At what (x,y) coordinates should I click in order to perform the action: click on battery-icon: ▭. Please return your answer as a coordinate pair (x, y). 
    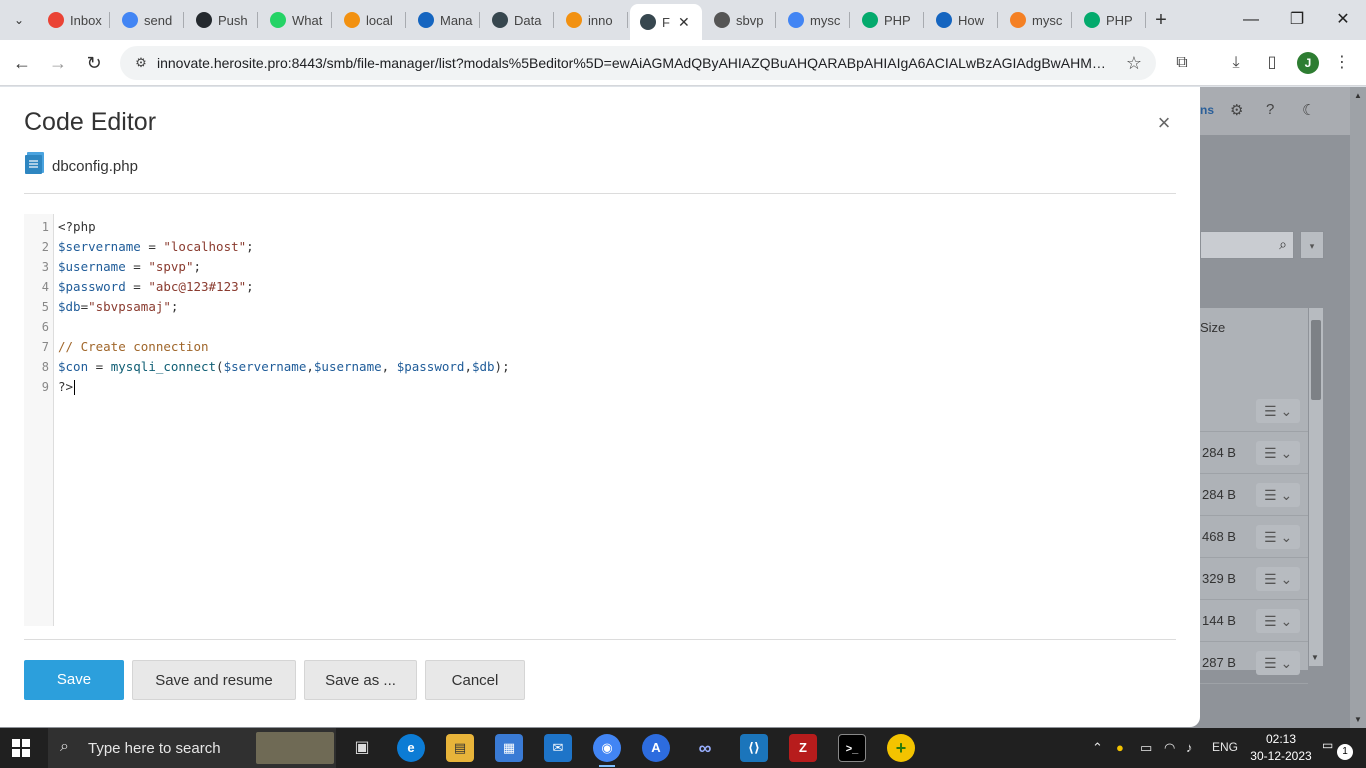
    Looking at the image, I should click on (1146, 748).